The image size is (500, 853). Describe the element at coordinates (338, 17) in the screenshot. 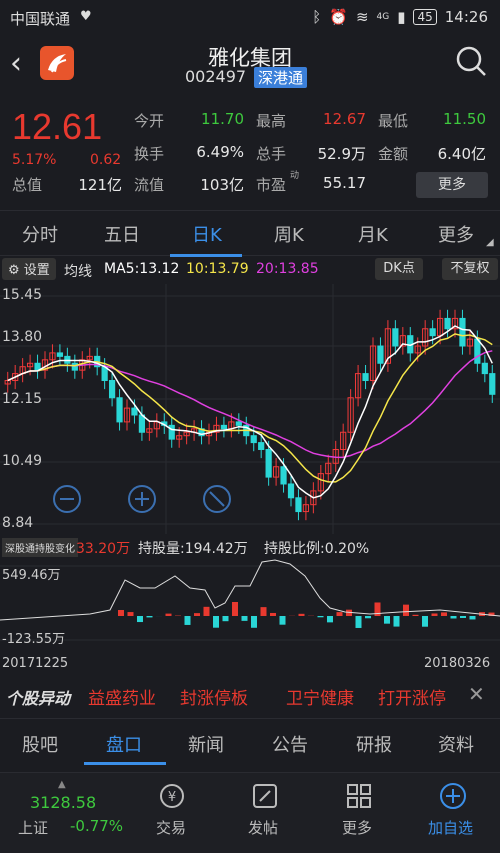

I see `alarm-icon: ⏰` at that location.